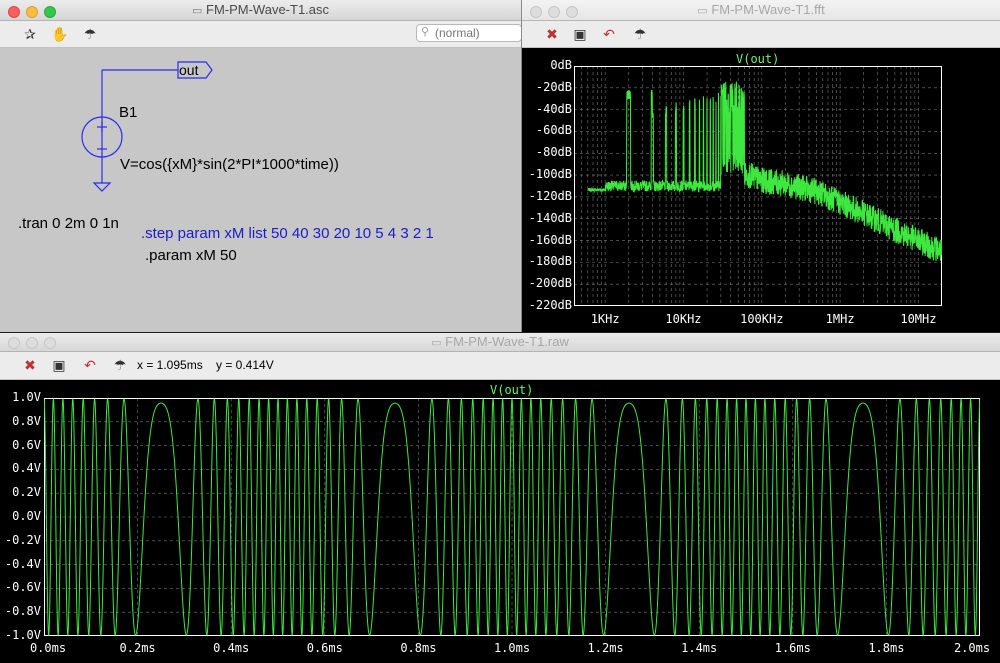 Image resolution: width=1000 pixels, height=663 pixels. Describe the element at coordinates (550, 261) in the screenshot. I see `tick-label: -180dB` at that location.